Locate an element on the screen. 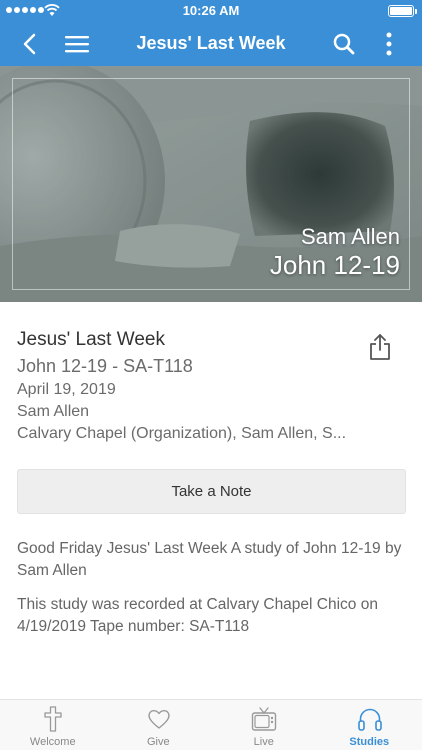 Image resolution: width=422 pixels, height=751 pixels. page-title: Jesus' Last Week is located at coordinates (211, 43).